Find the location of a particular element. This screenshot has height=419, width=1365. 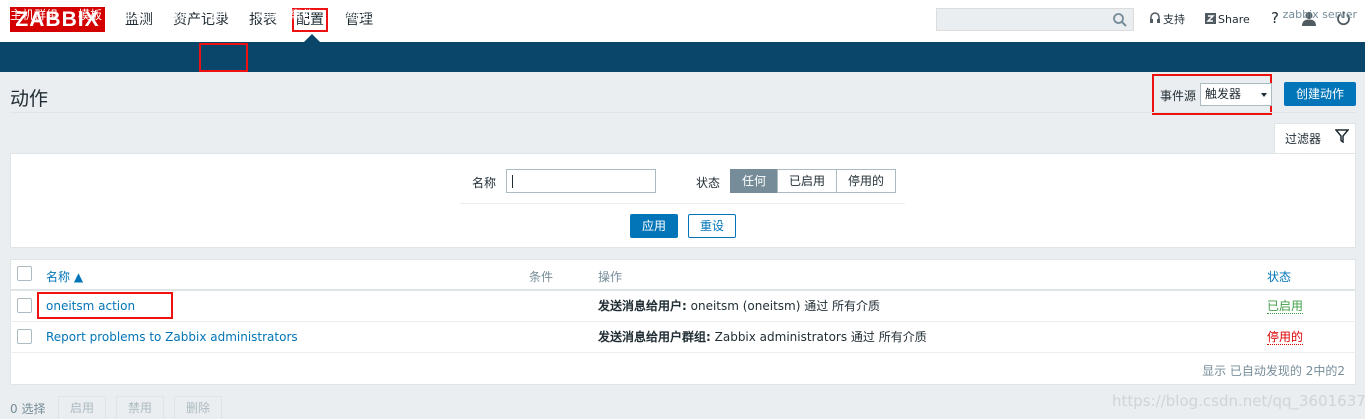

action-operations: 发送消息给用户群组: Zabbix administrators 通过 所有介质 is located at coordinates (762, 337).